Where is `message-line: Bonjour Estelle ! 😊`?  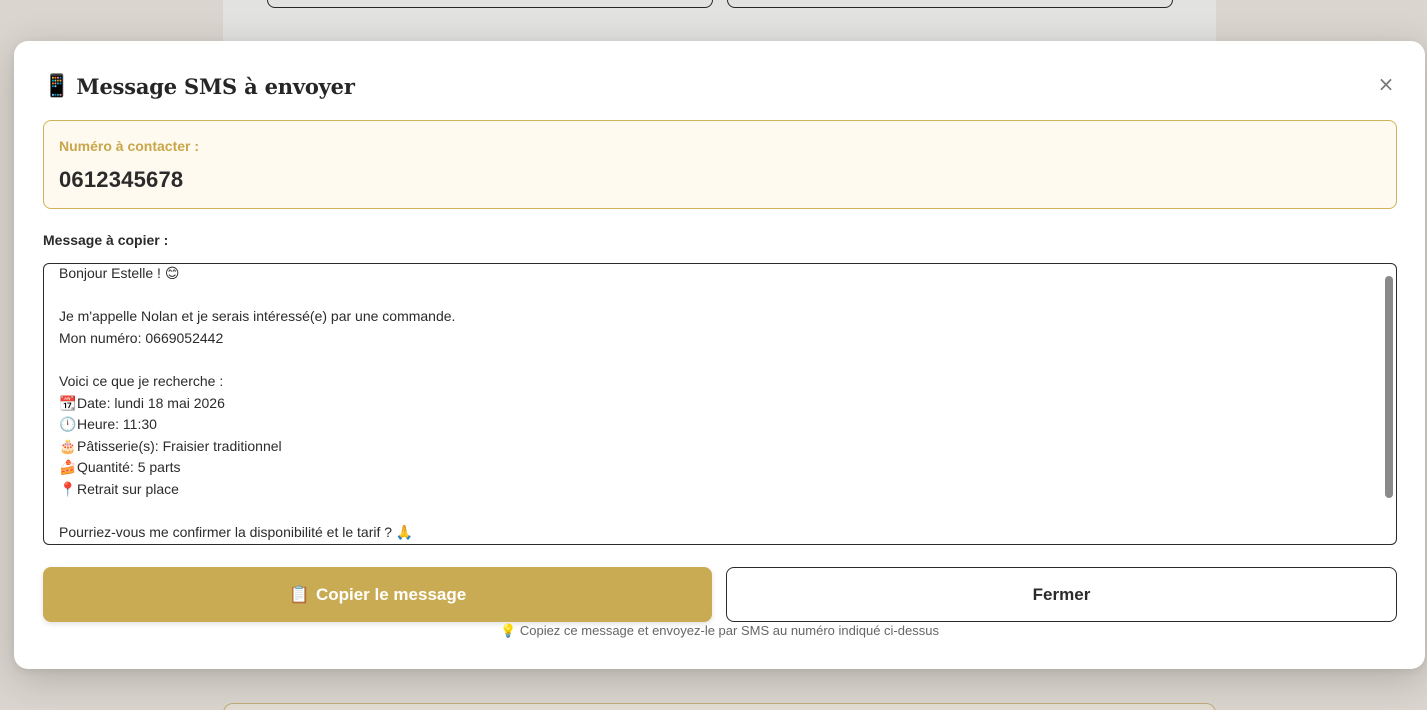 message-line: Bonjour Estelle ! 😊 is located at coordinates (712, 274).